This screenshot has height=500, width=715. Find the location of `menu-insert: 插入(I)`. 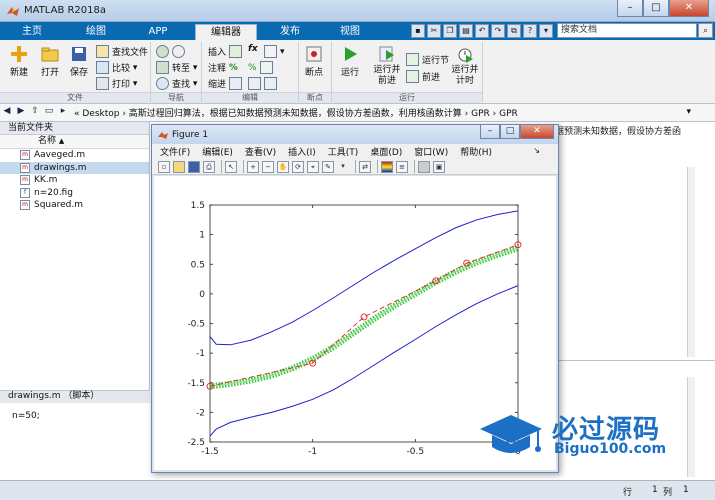

menu-insert: 插入(I) is located at coordinates (302, 151).